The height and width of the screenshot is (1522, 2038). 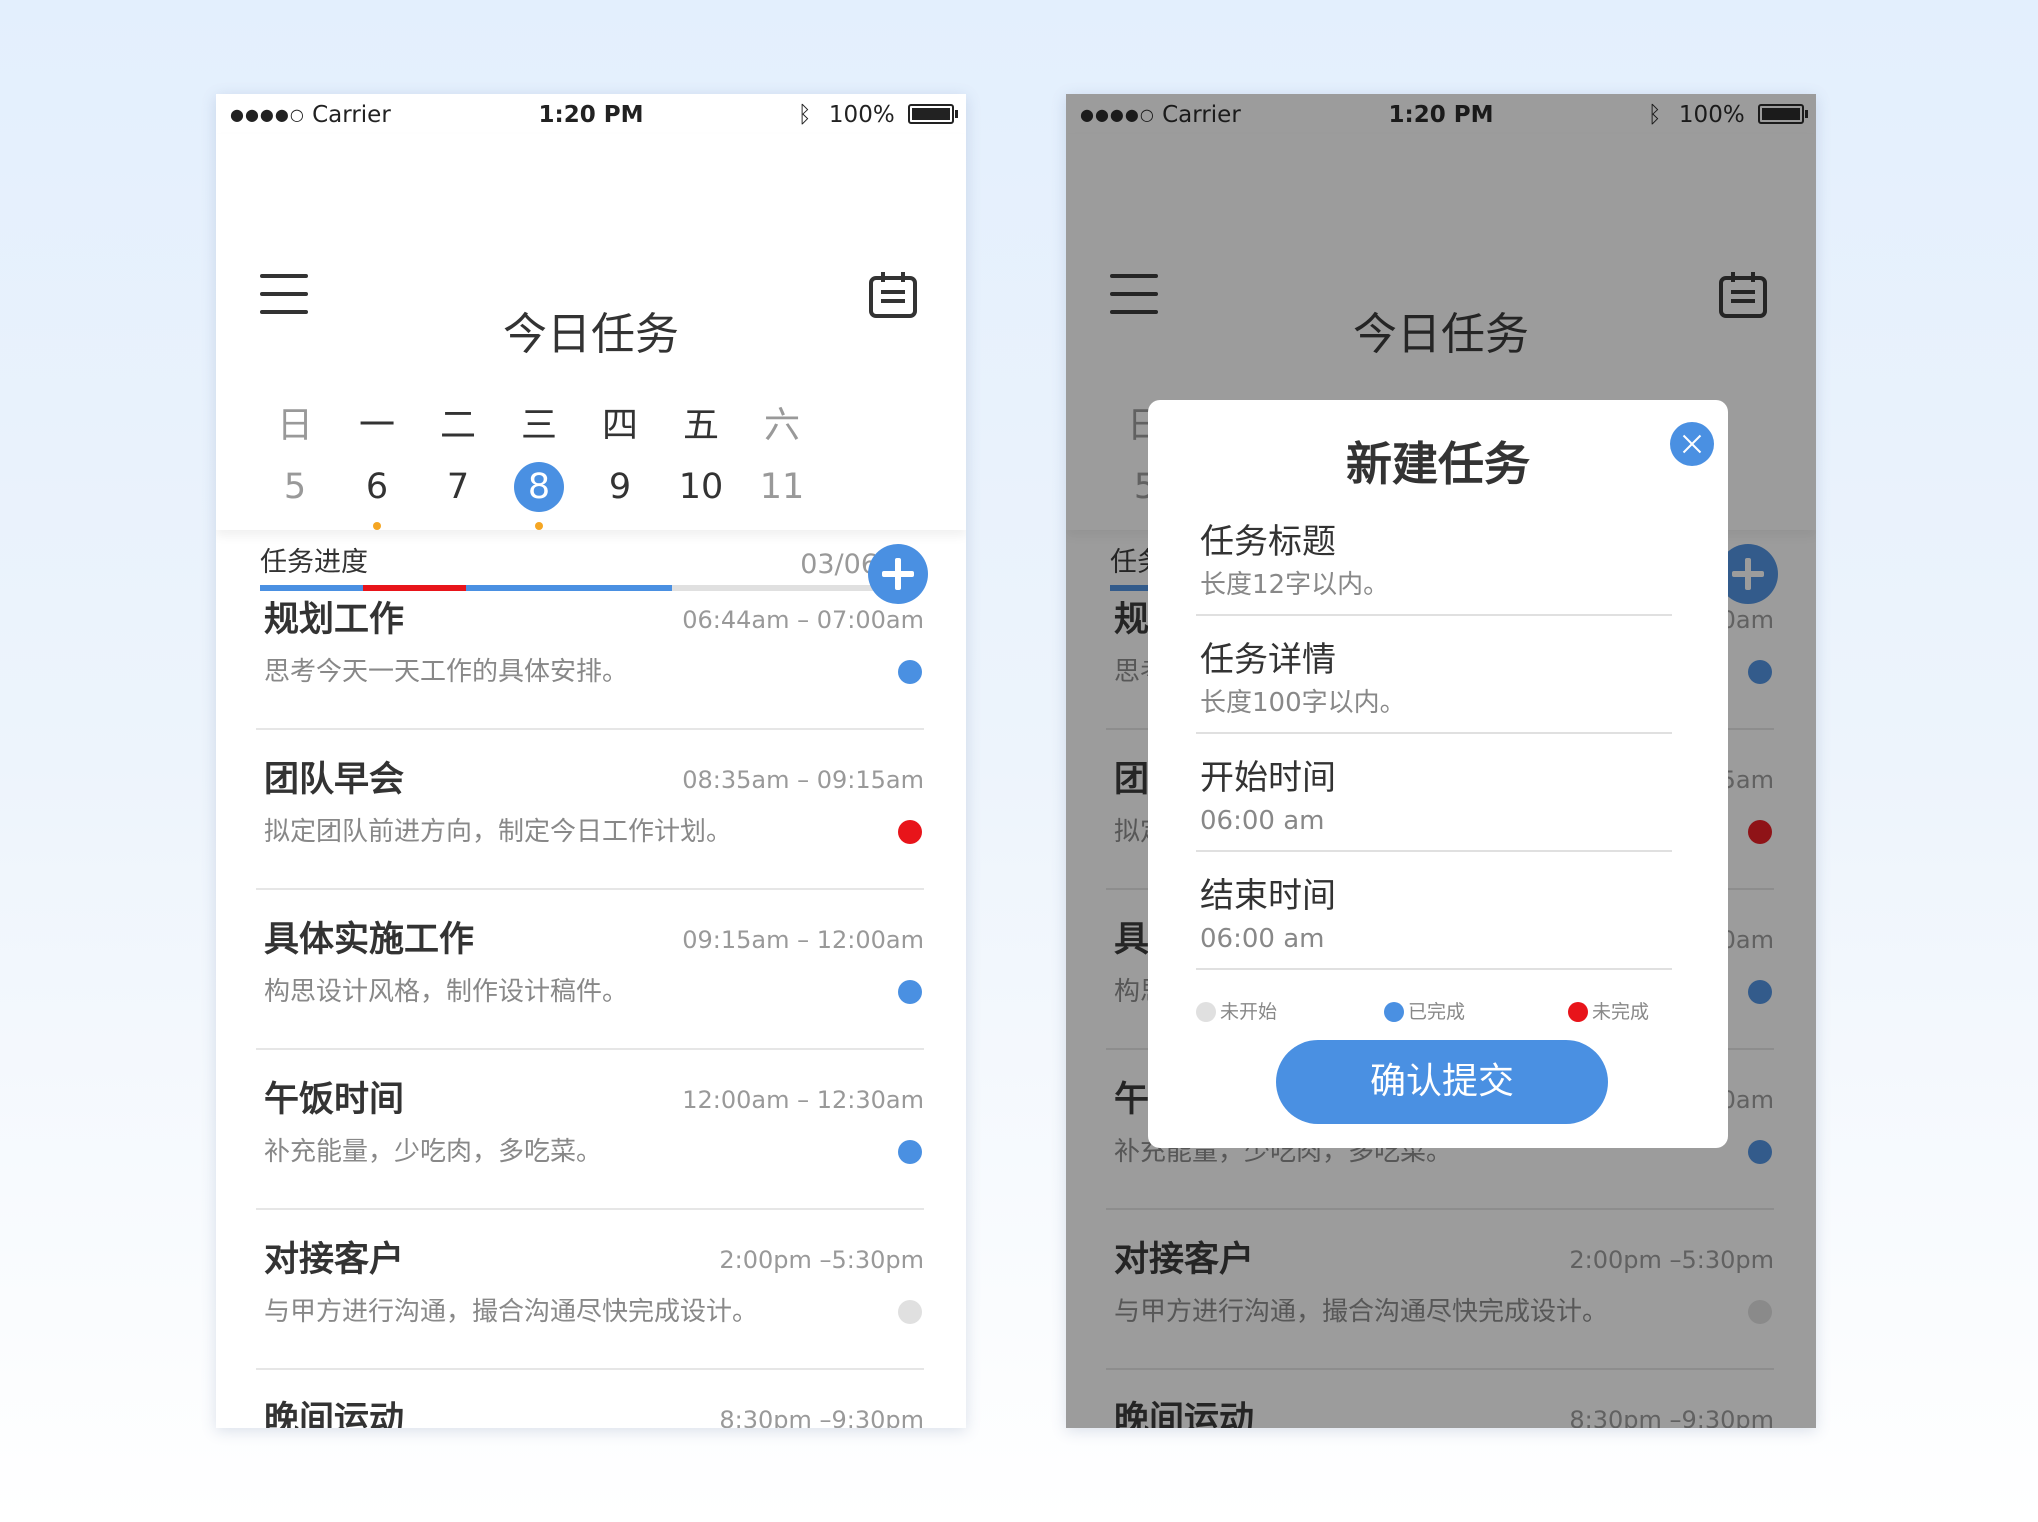 I want to click on battery-percent: 100%, so click(x=861, y=115).